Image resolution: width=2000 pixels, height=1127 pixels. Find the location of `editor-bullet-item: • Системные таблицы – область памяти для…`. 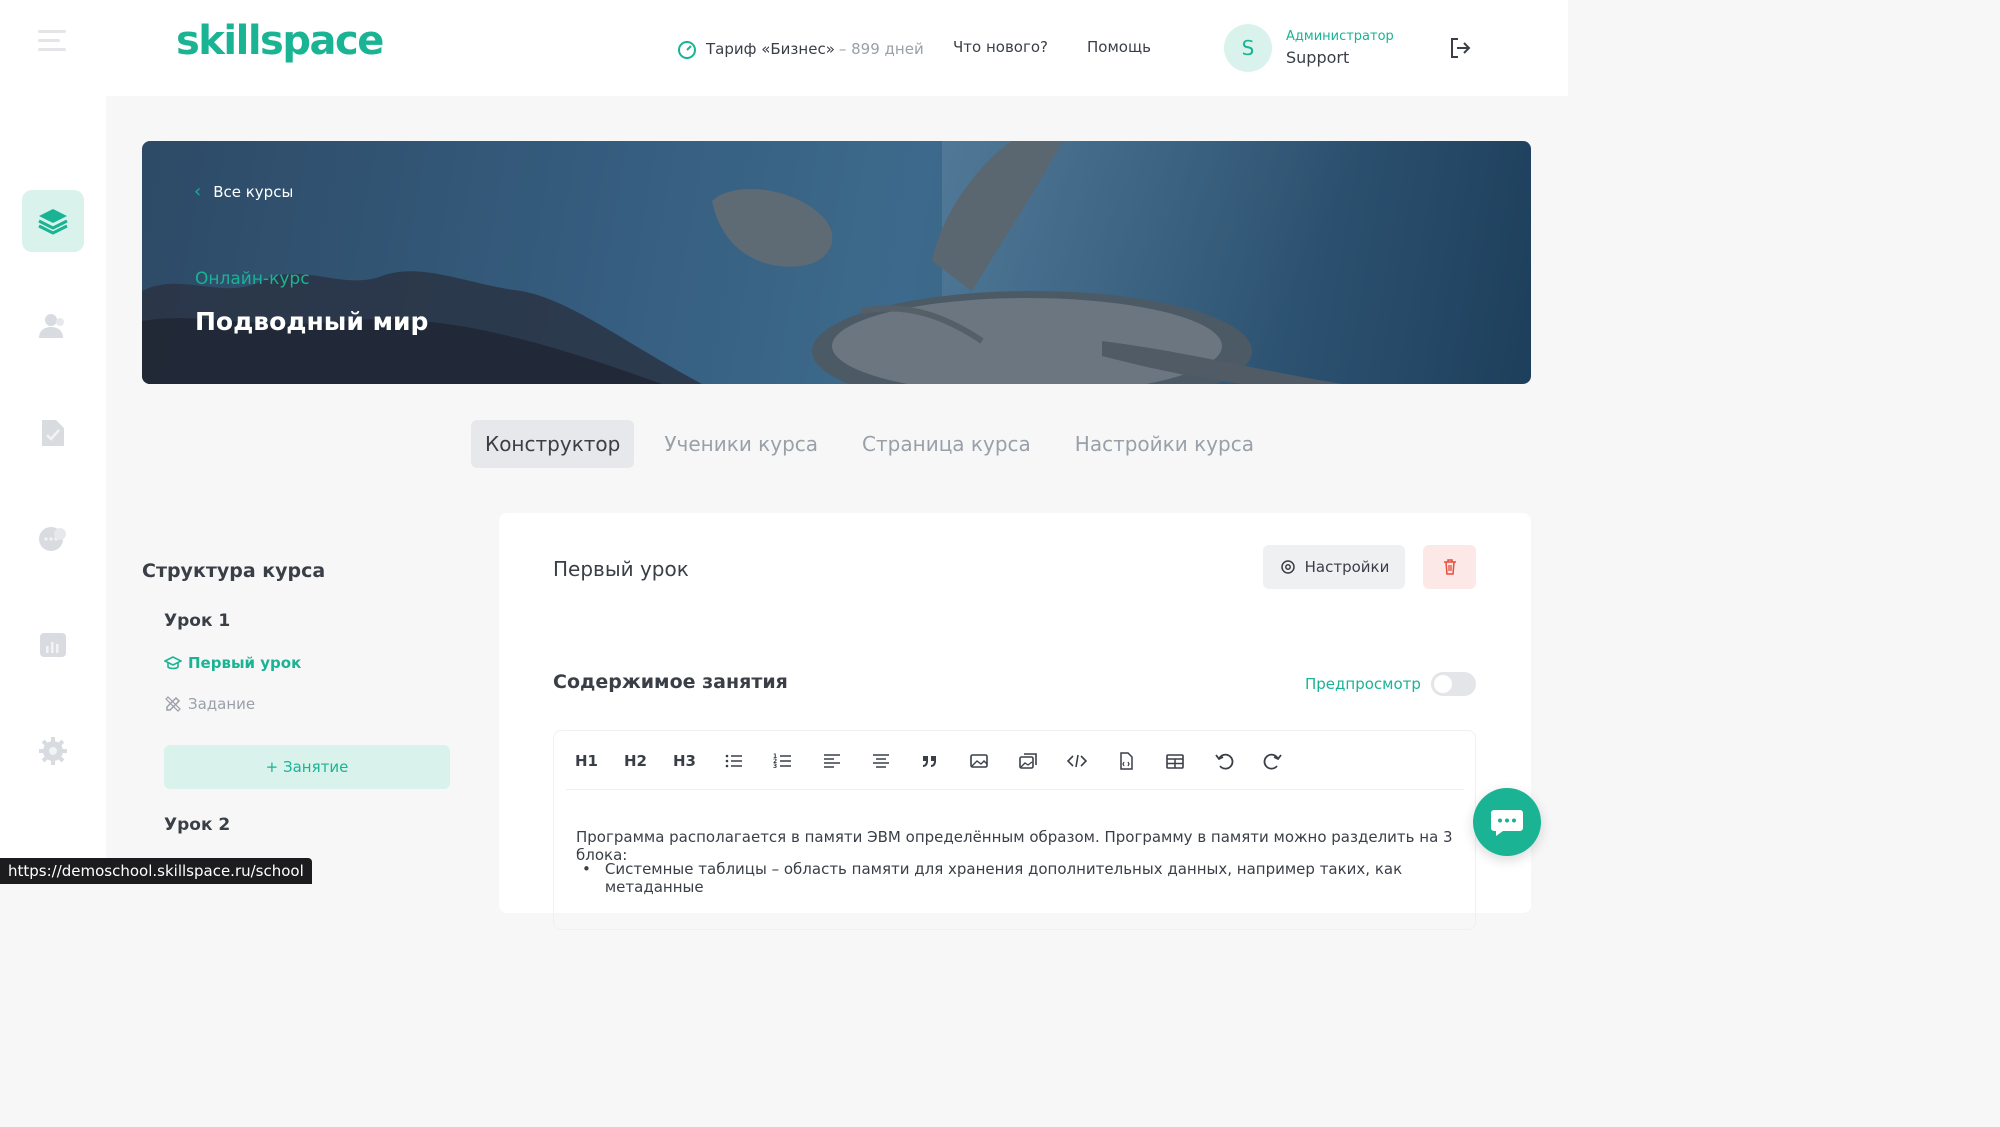

editor-bullet-item: • Системные таблицы – область памяти для… is located at coordinates (1022, 878).